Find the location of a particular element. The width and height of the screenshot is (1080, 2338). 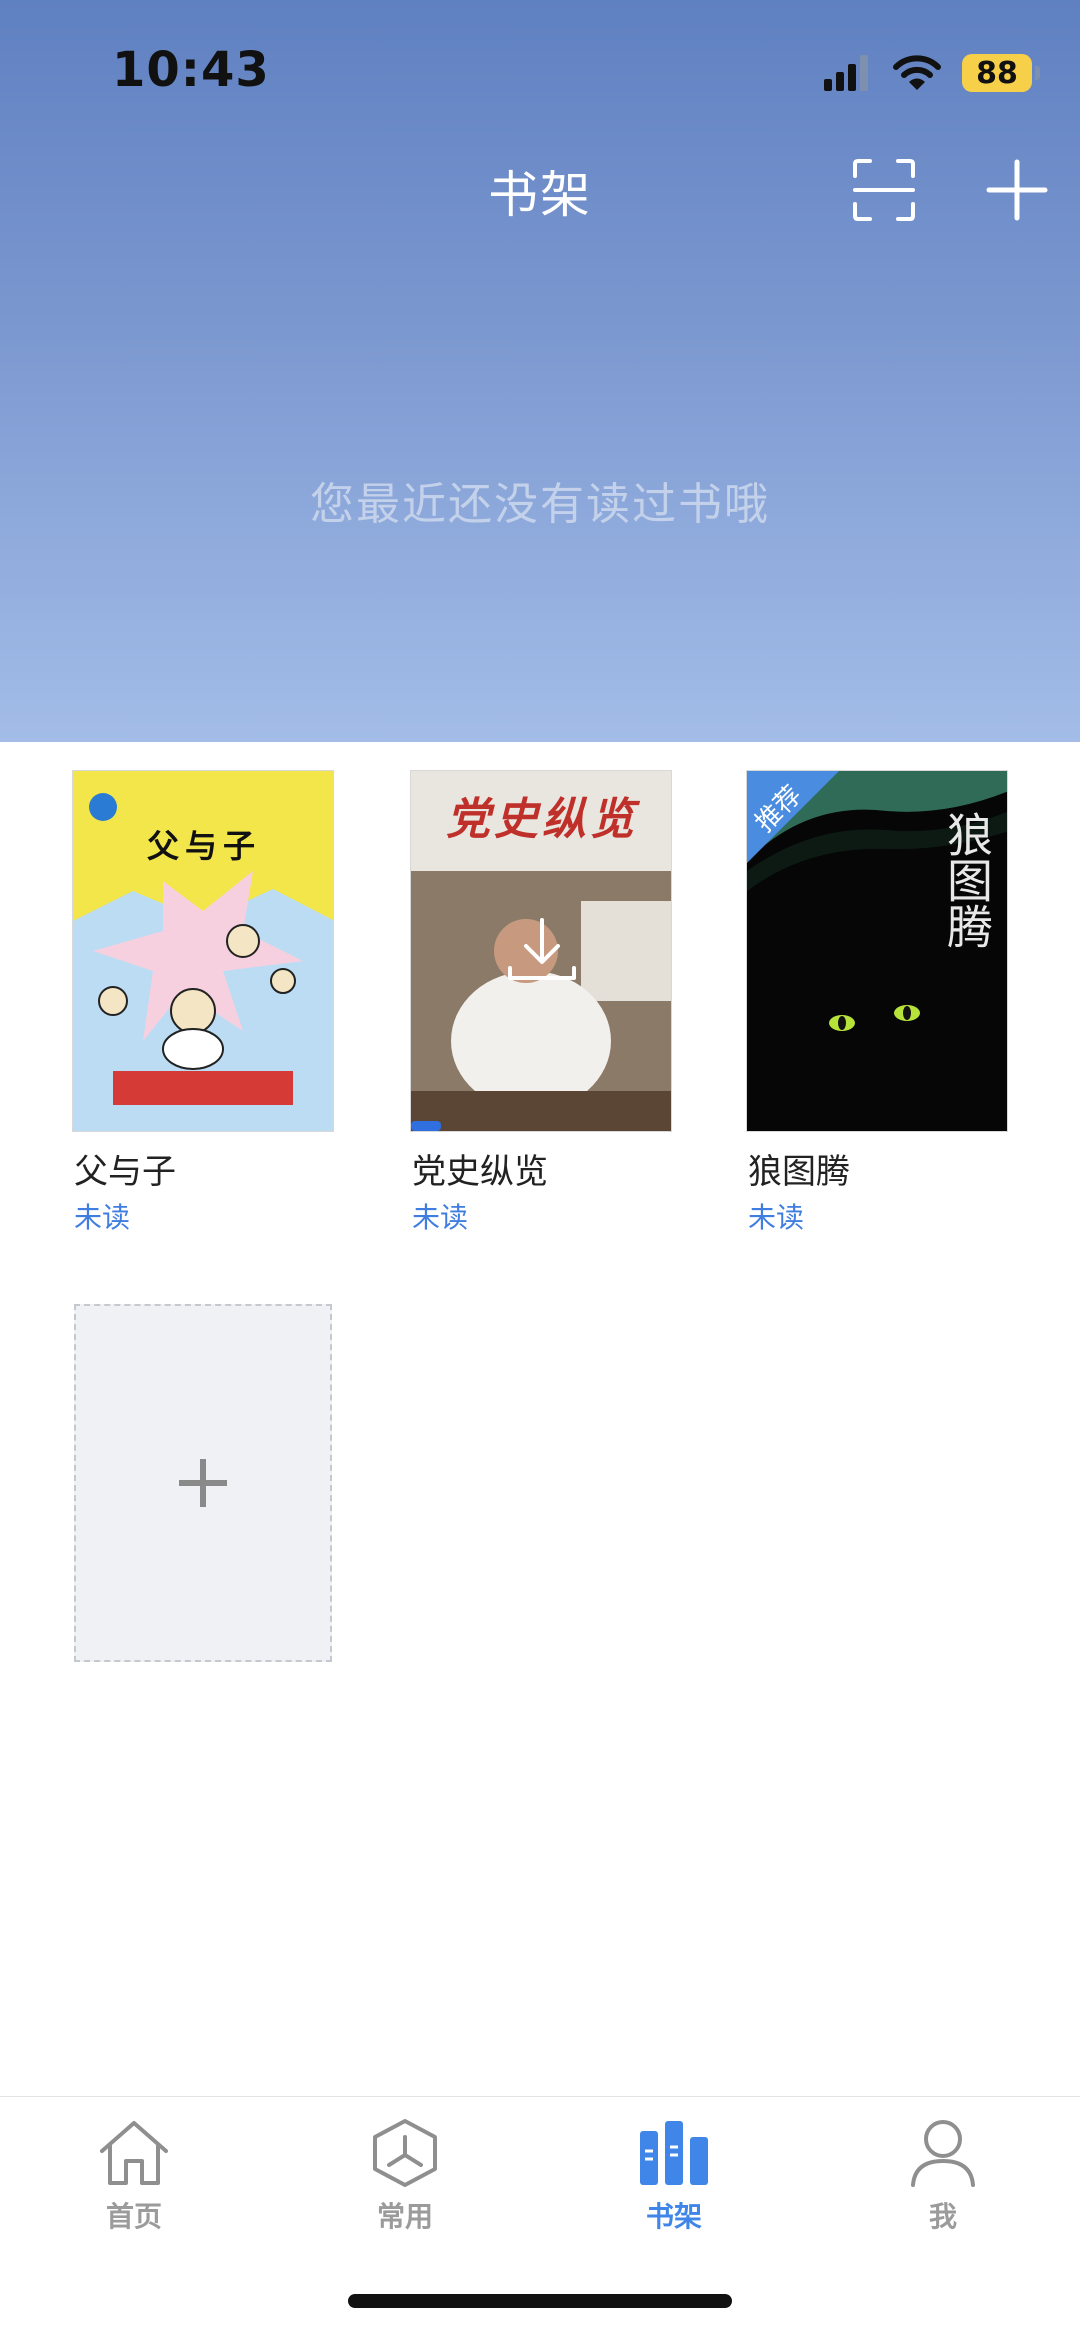

tab-label: 我 is located at coordinates (942, 2216).